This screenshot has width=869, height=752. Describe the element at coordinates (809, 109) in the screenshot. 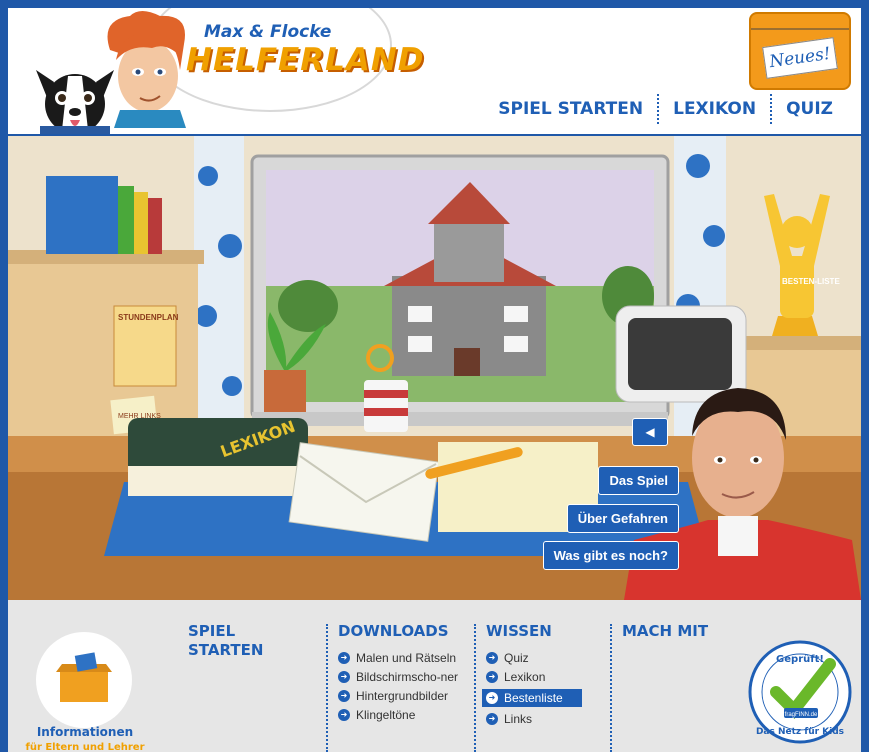

I see `nav-quiz: QUIZ` at that location.